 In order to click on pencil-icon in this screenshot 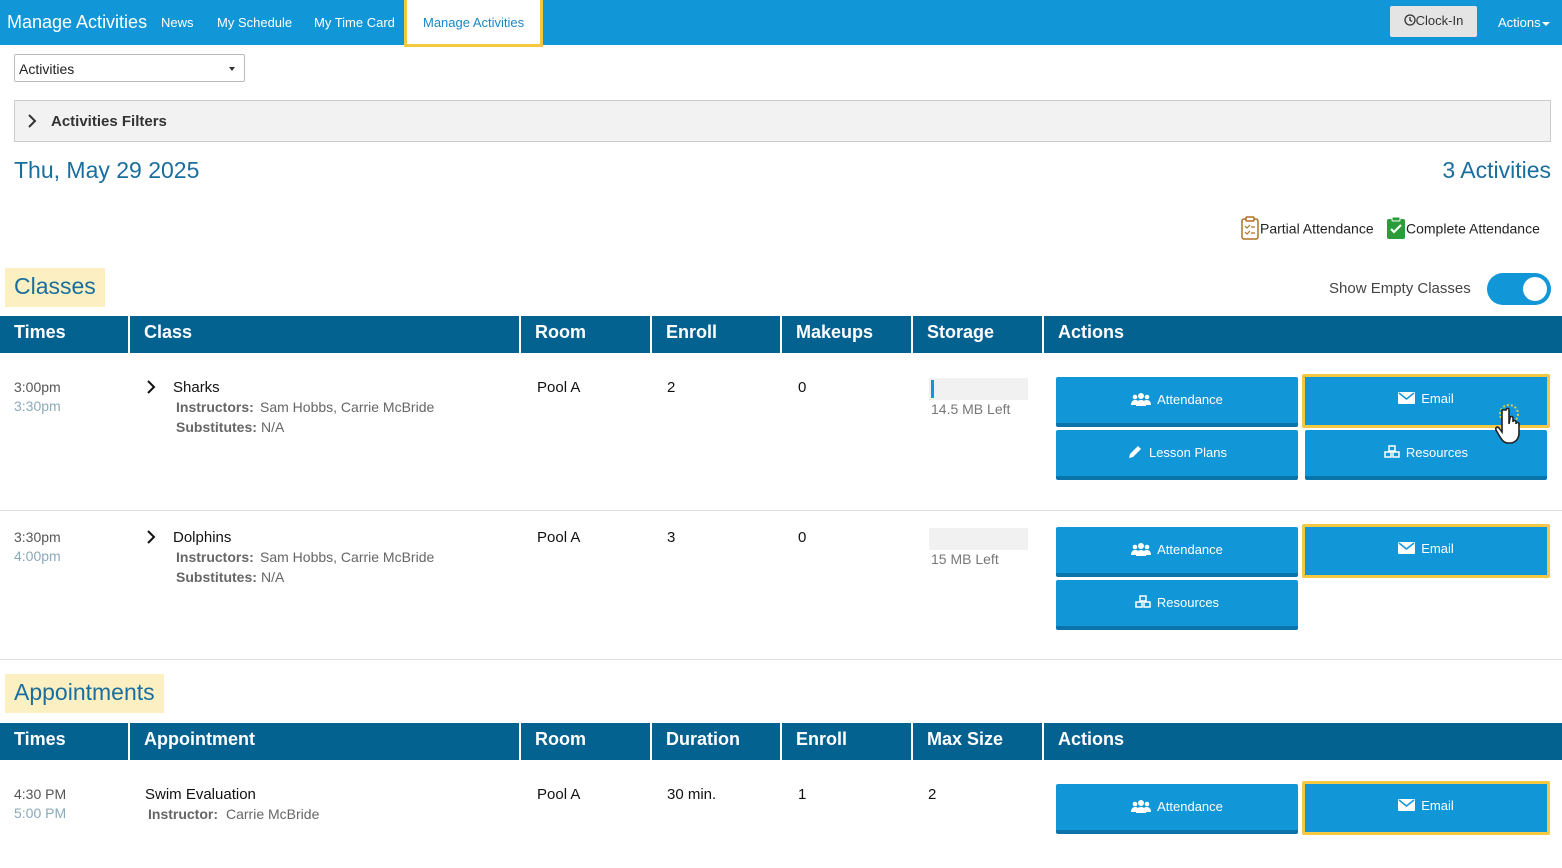, I will do `click(1134, 452)`.